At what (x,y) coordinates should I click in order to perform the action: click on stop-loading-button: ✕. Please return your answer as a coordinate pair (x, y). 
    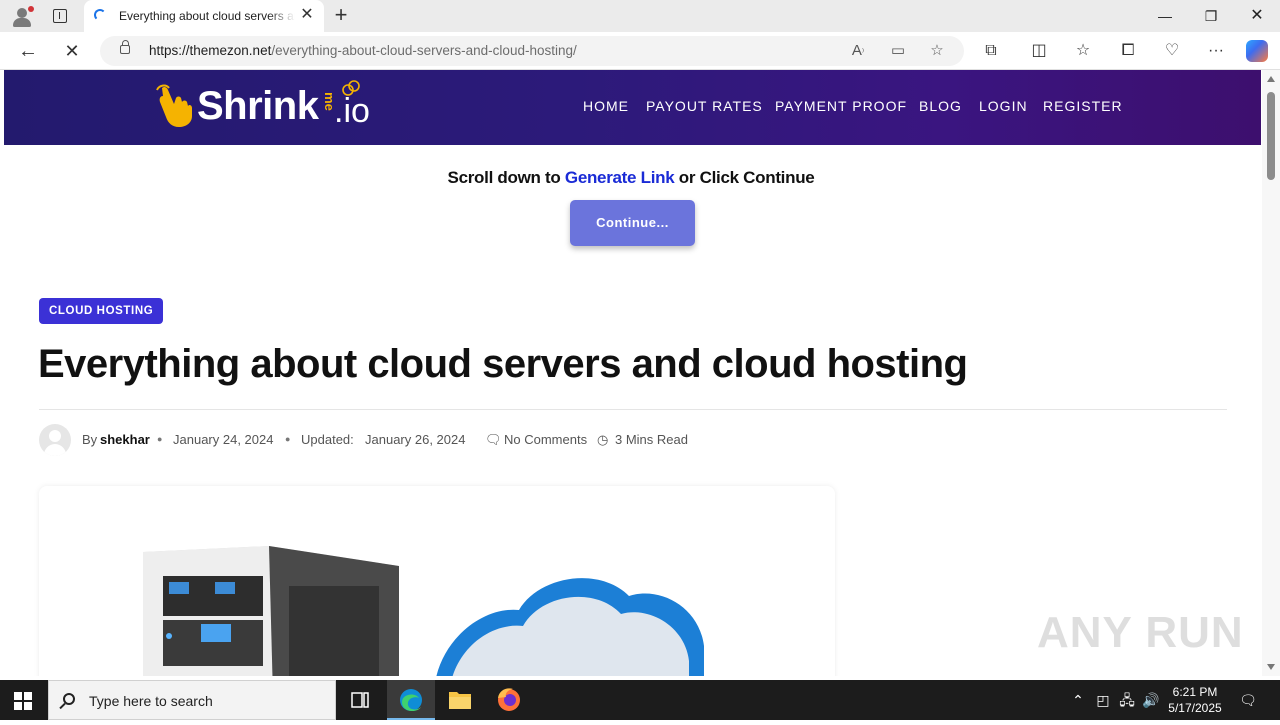
    Looking at the image, I should click on (72, 51).